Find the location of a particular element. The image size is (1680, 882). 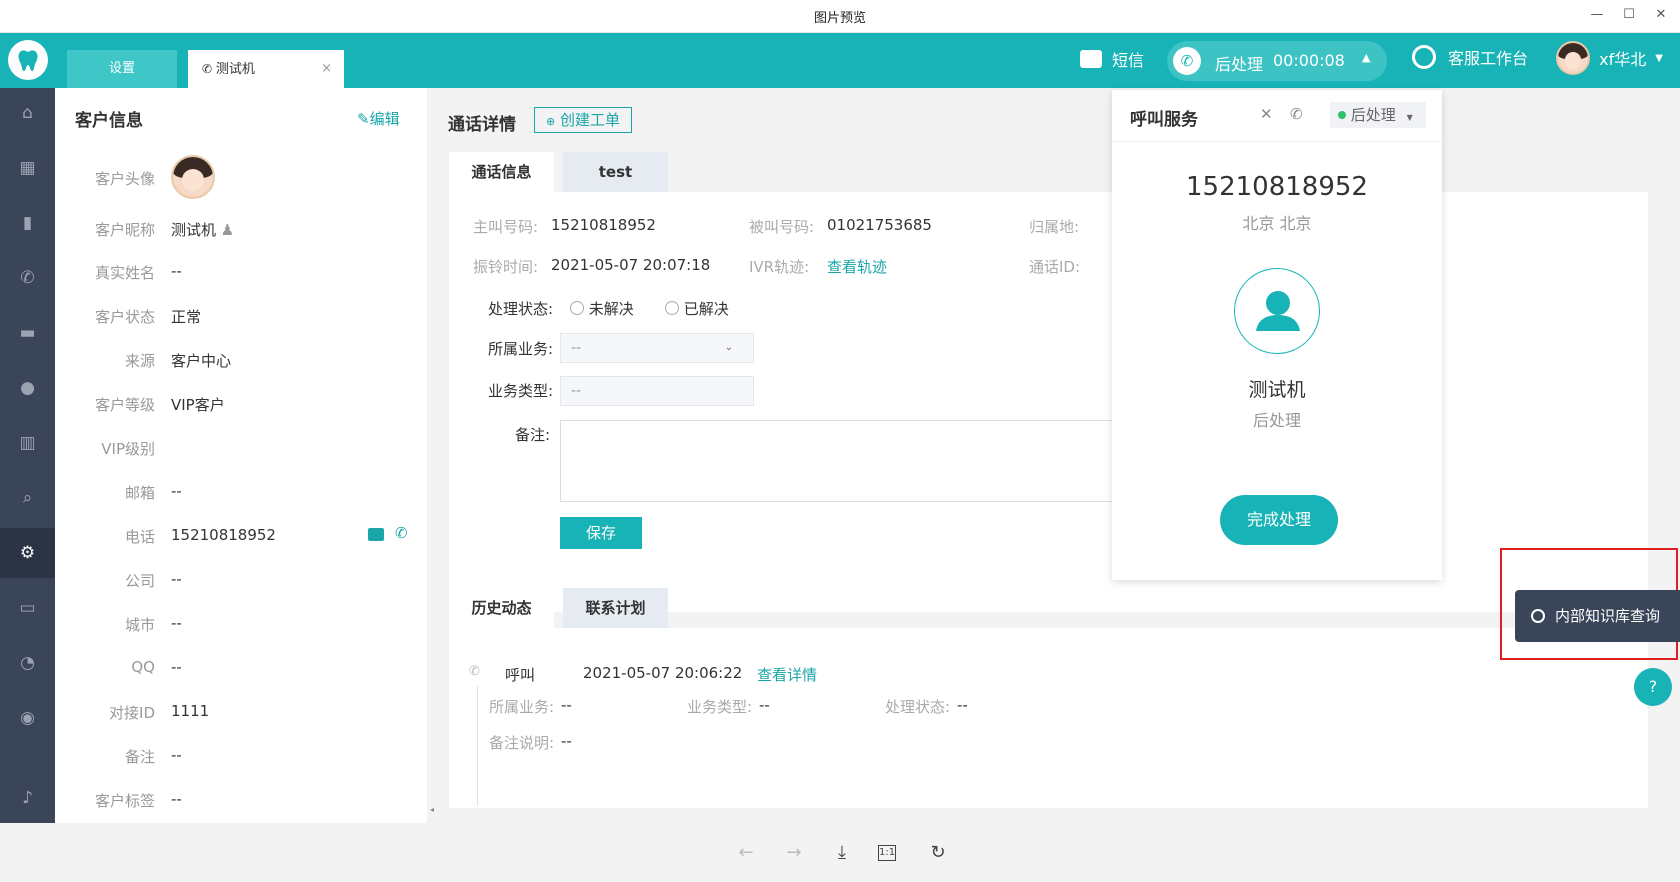

radio-label: 已解决 is located at coordinates (706, 309).